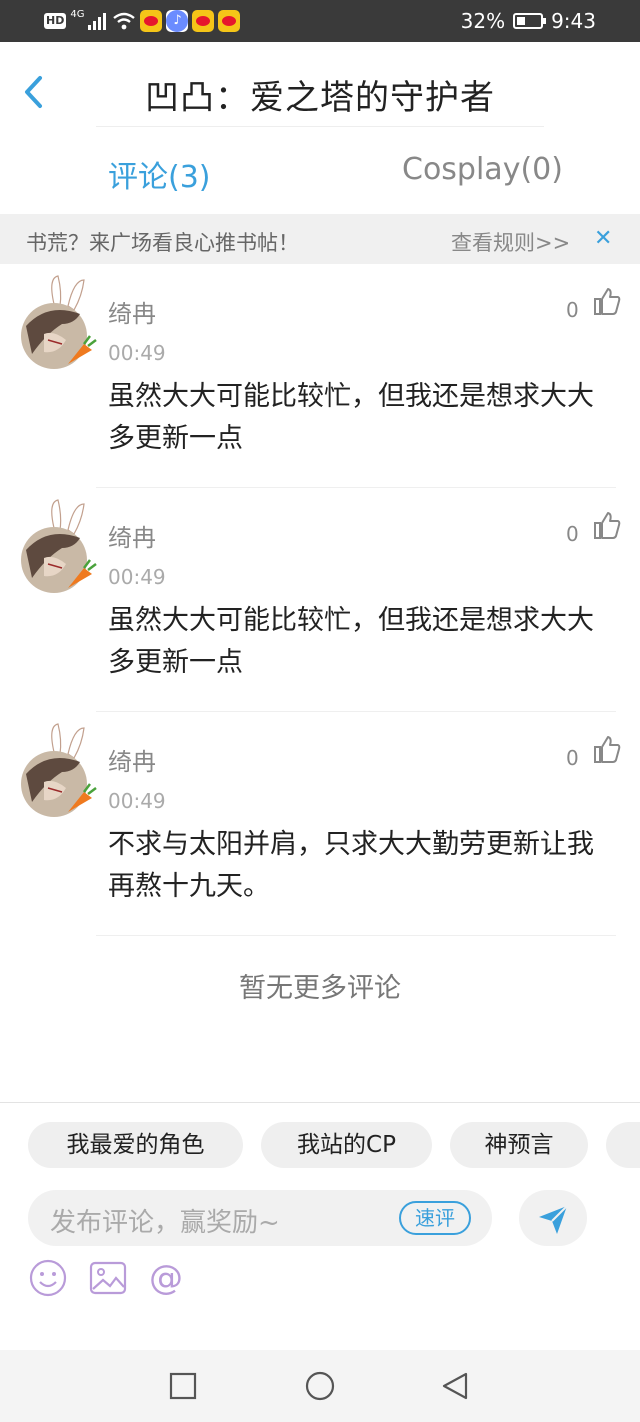  I want to click on emoji-icon, so click(48, 1278).